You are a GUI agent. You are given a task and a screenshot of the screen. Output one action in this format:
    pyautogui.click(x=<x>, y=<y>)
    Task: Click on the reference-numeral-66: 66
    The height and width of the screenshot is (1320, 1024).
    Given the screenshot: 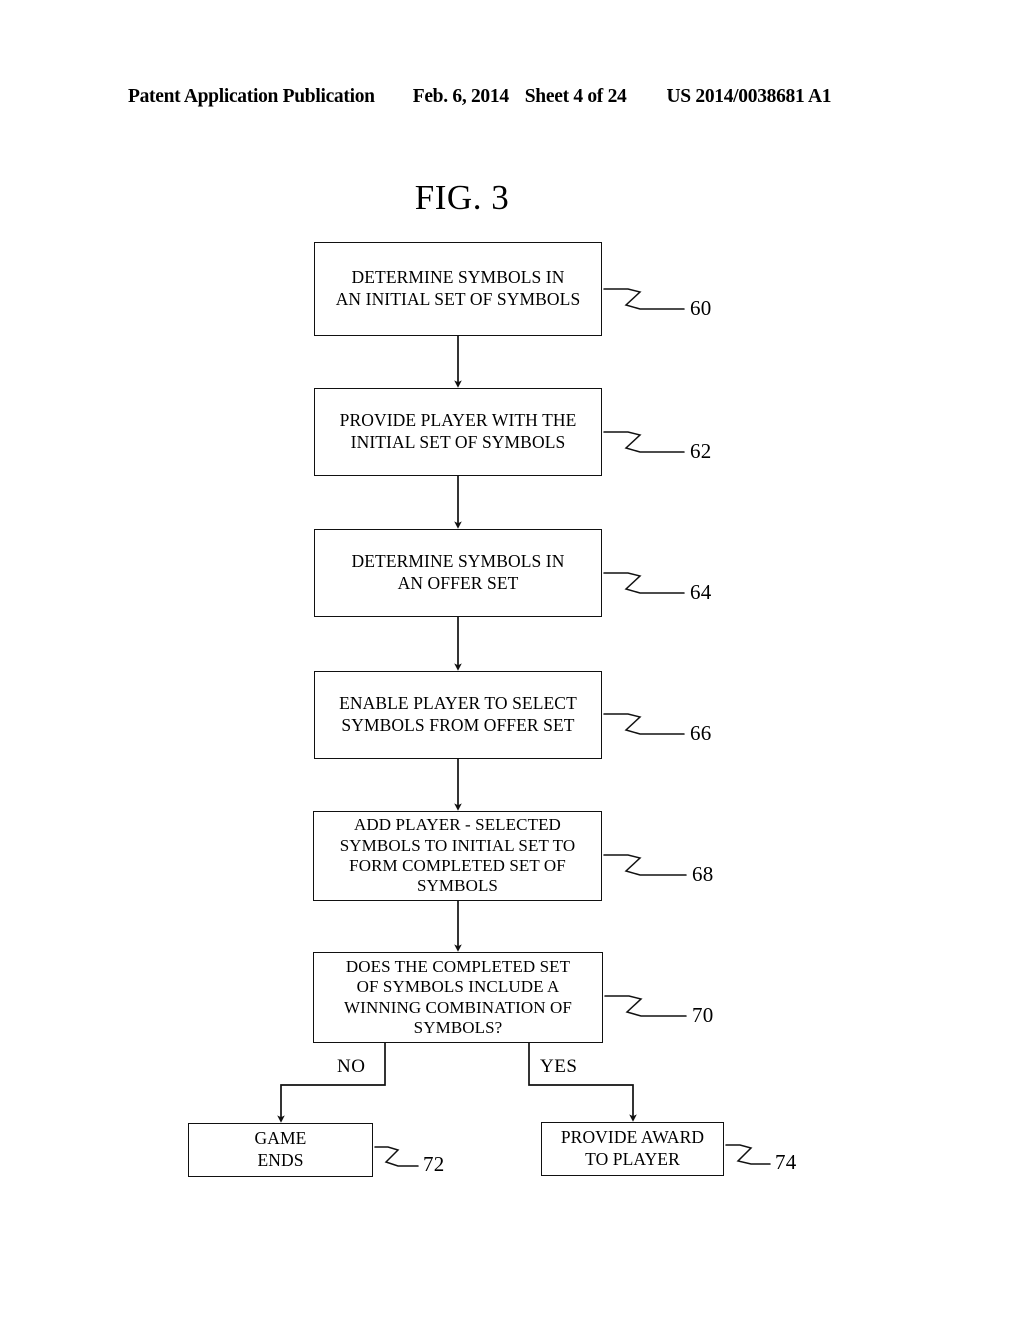 What is the action you would take?
    pyautogui.click(x=701, y=733)
    